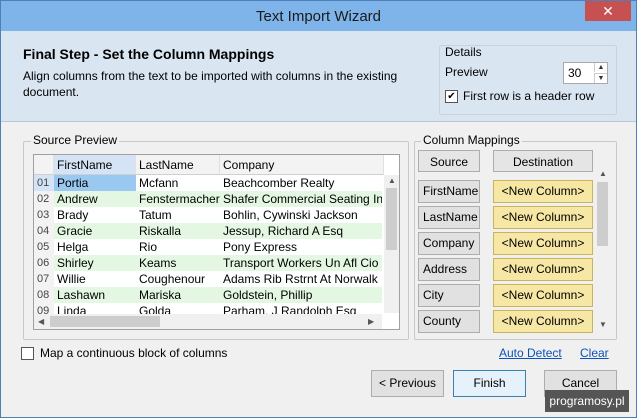 The image size is (637, 418). I want to click on table-cell: Gracie, so click(95, 231).